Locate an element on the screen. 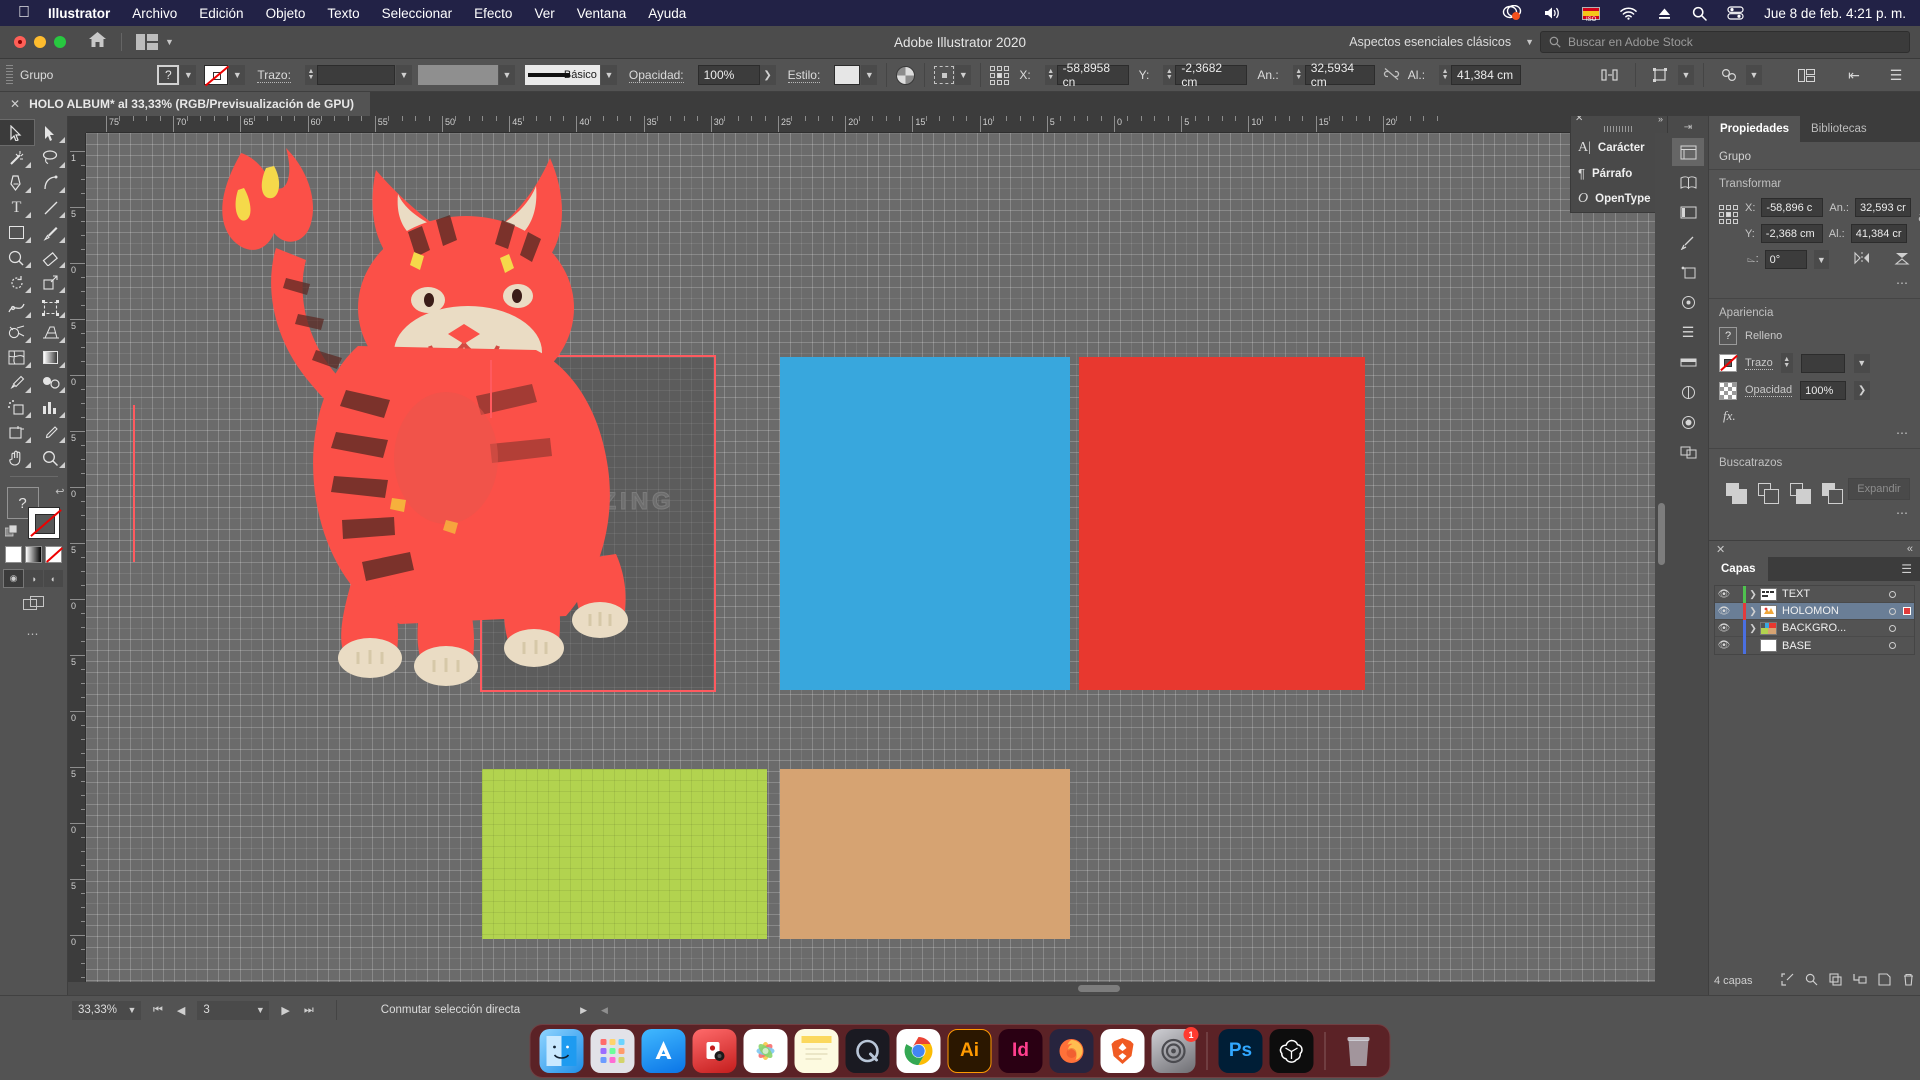 The height and width of the screenshot is (1080, 1920). artboard-chevron-down-icon: ▼ is located at coordinates (260, 1010).